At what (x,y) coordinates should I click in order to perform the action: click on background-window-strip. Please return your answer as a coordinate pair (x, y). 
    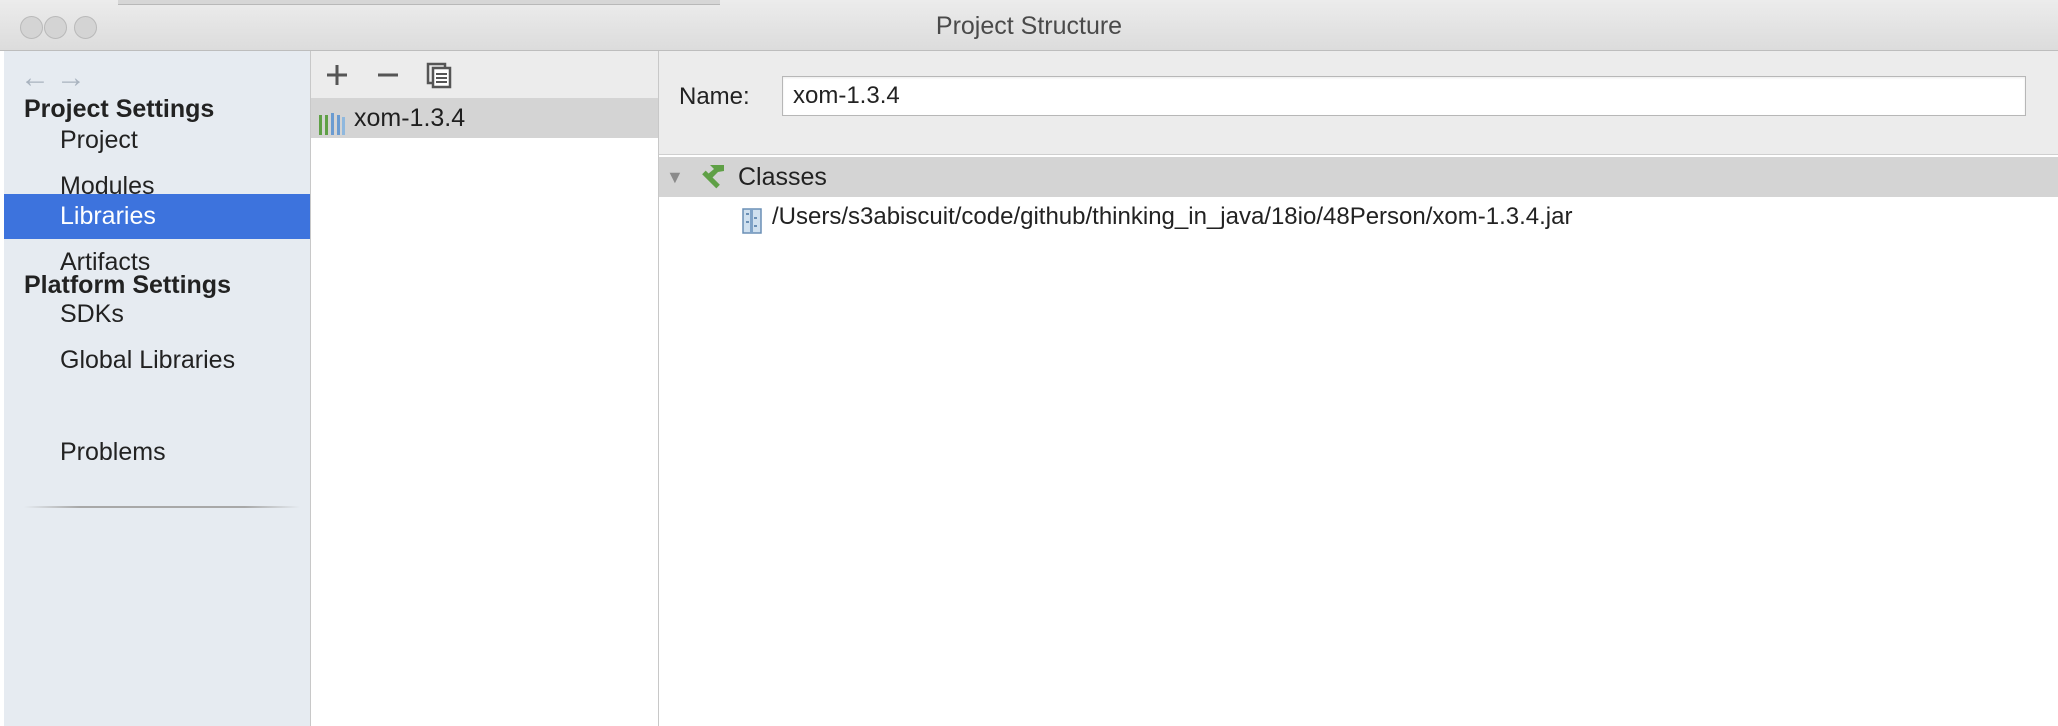
    Looking at the image, I should click on (419, 2).